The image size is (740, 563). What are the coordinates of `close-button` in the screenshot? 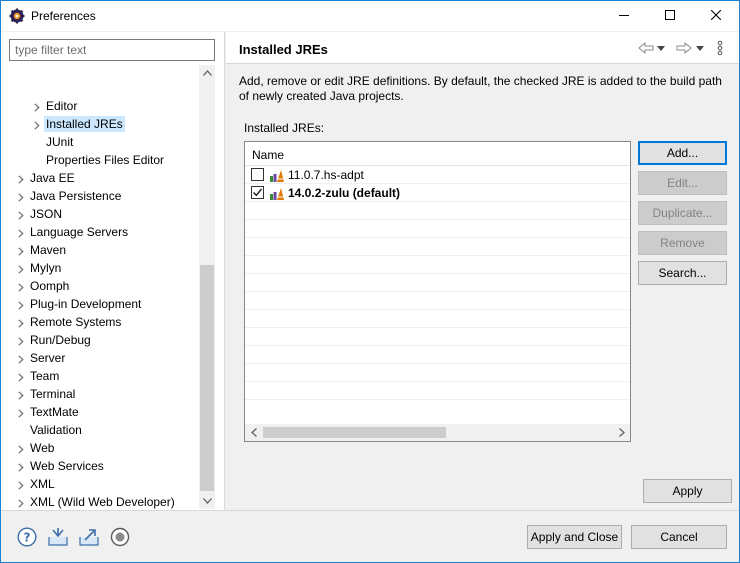 It's located at (716, 16).